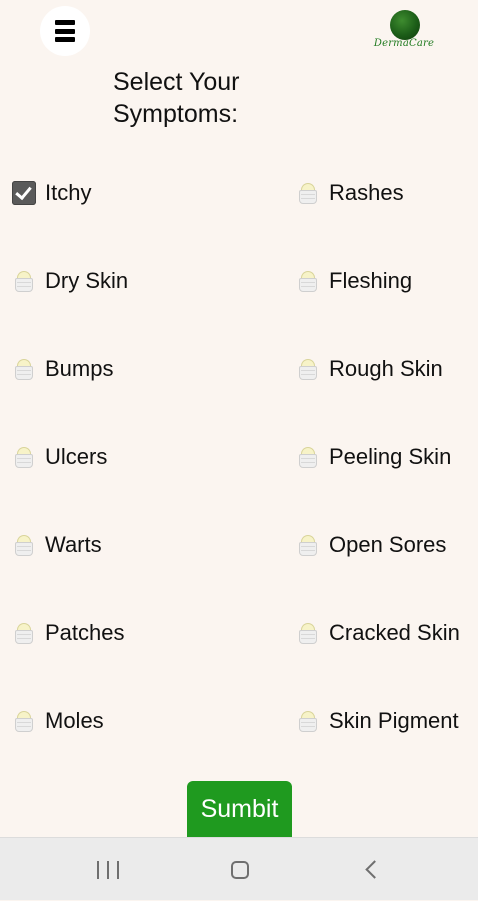  I want to click on symptom-label: Skin Pigment, so click(394, 720).